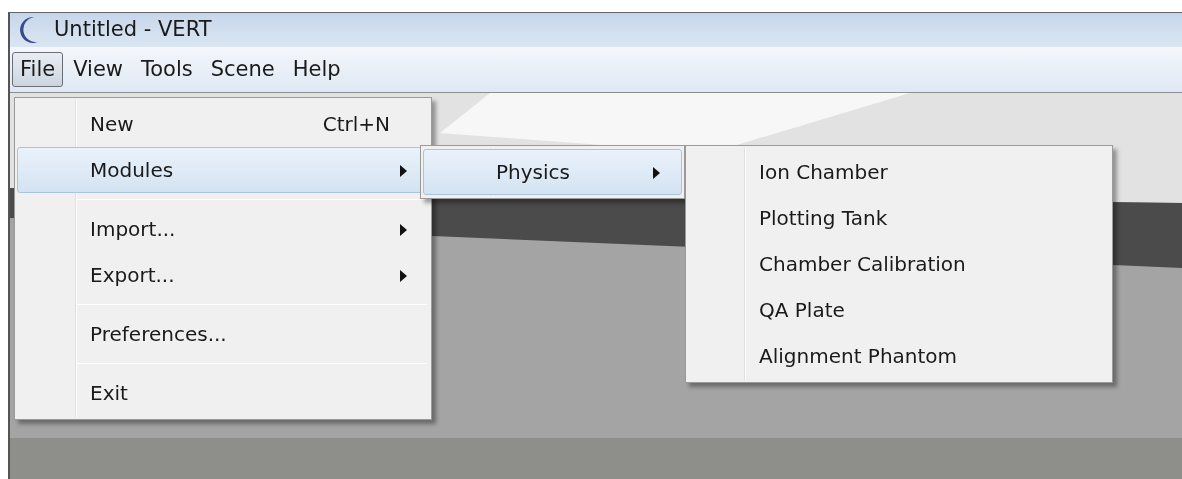 The image size is (1182, 479). Describe the element at coordinates (356, 124) in the screenshot. I see `shortcut-text: Ctrl+N` at that location.